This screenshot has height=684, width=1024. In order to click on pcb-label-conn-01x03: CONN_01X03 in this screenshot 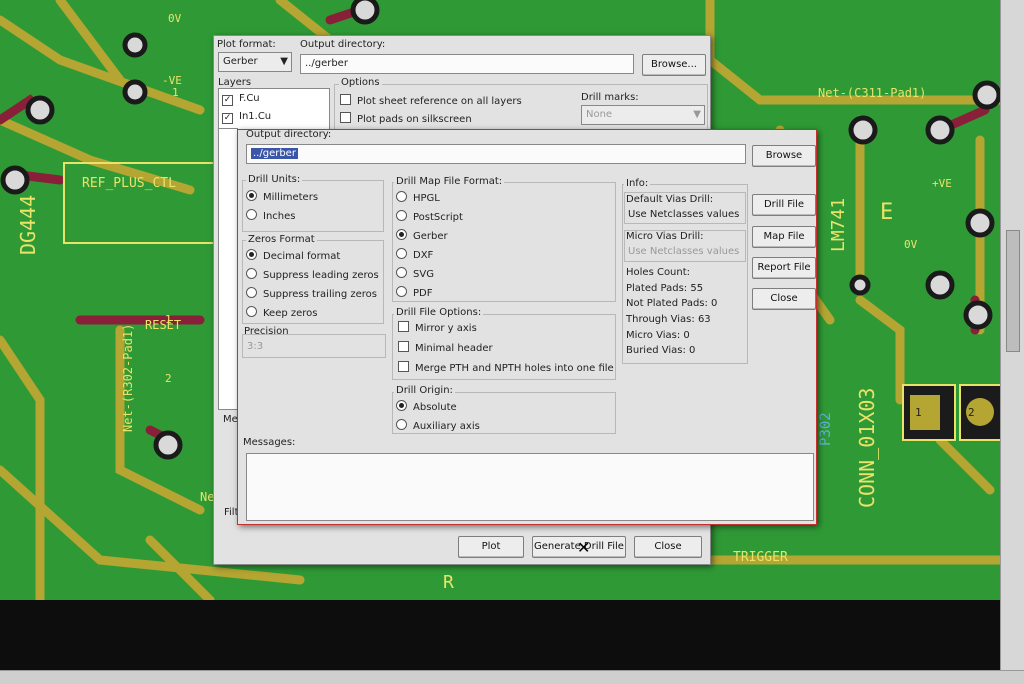, I will do `click(867, 447)`.